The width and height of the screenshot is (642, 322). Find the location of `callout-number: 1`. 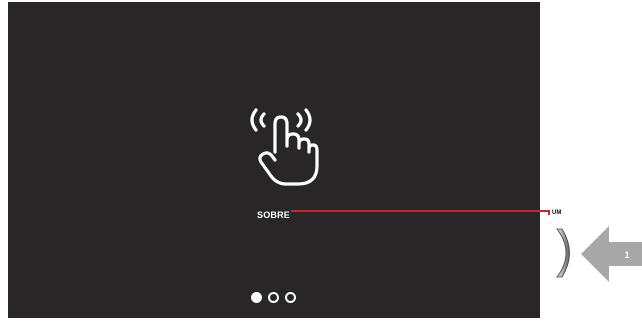

callout-number: 1 is located at coordinates (627, 255).